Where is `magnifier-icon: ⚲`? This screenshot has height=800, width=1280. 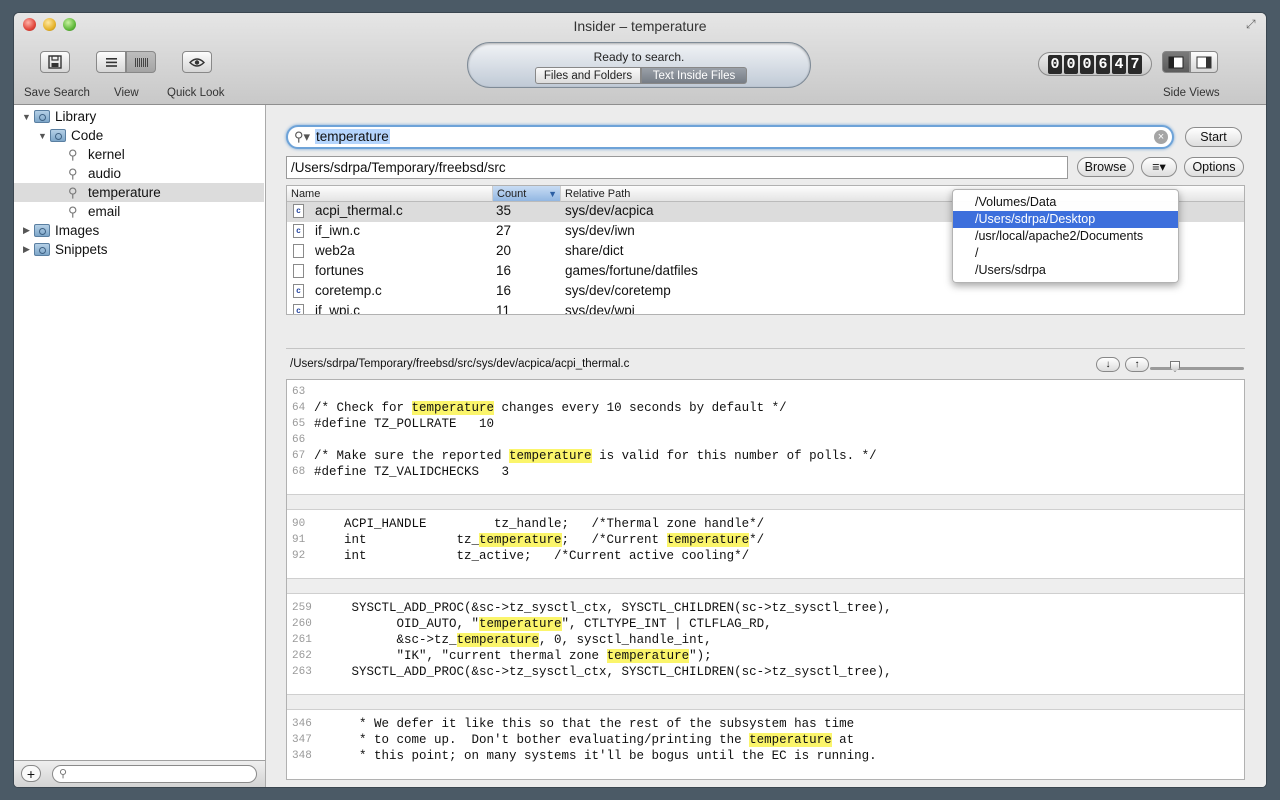
magnifier-icon: ⚲ is located at coordinates (73, 192).